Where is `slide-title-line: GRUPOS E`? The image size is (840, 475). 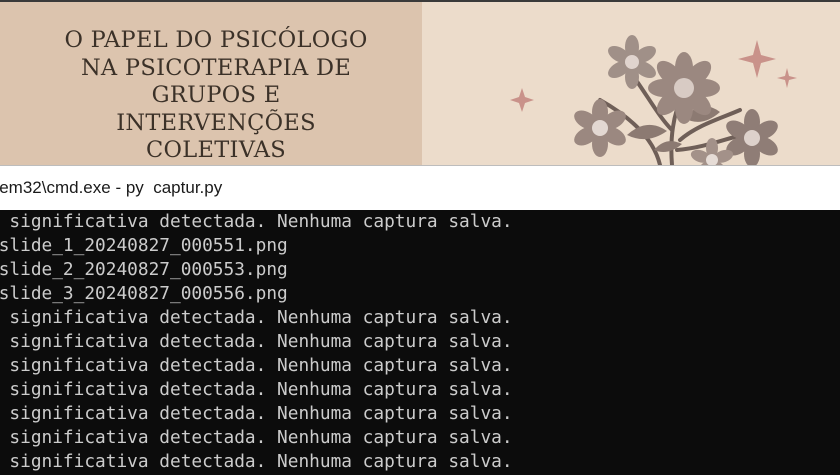
slide-title-line: GRUPOS E is located at coordinates (216, 95).